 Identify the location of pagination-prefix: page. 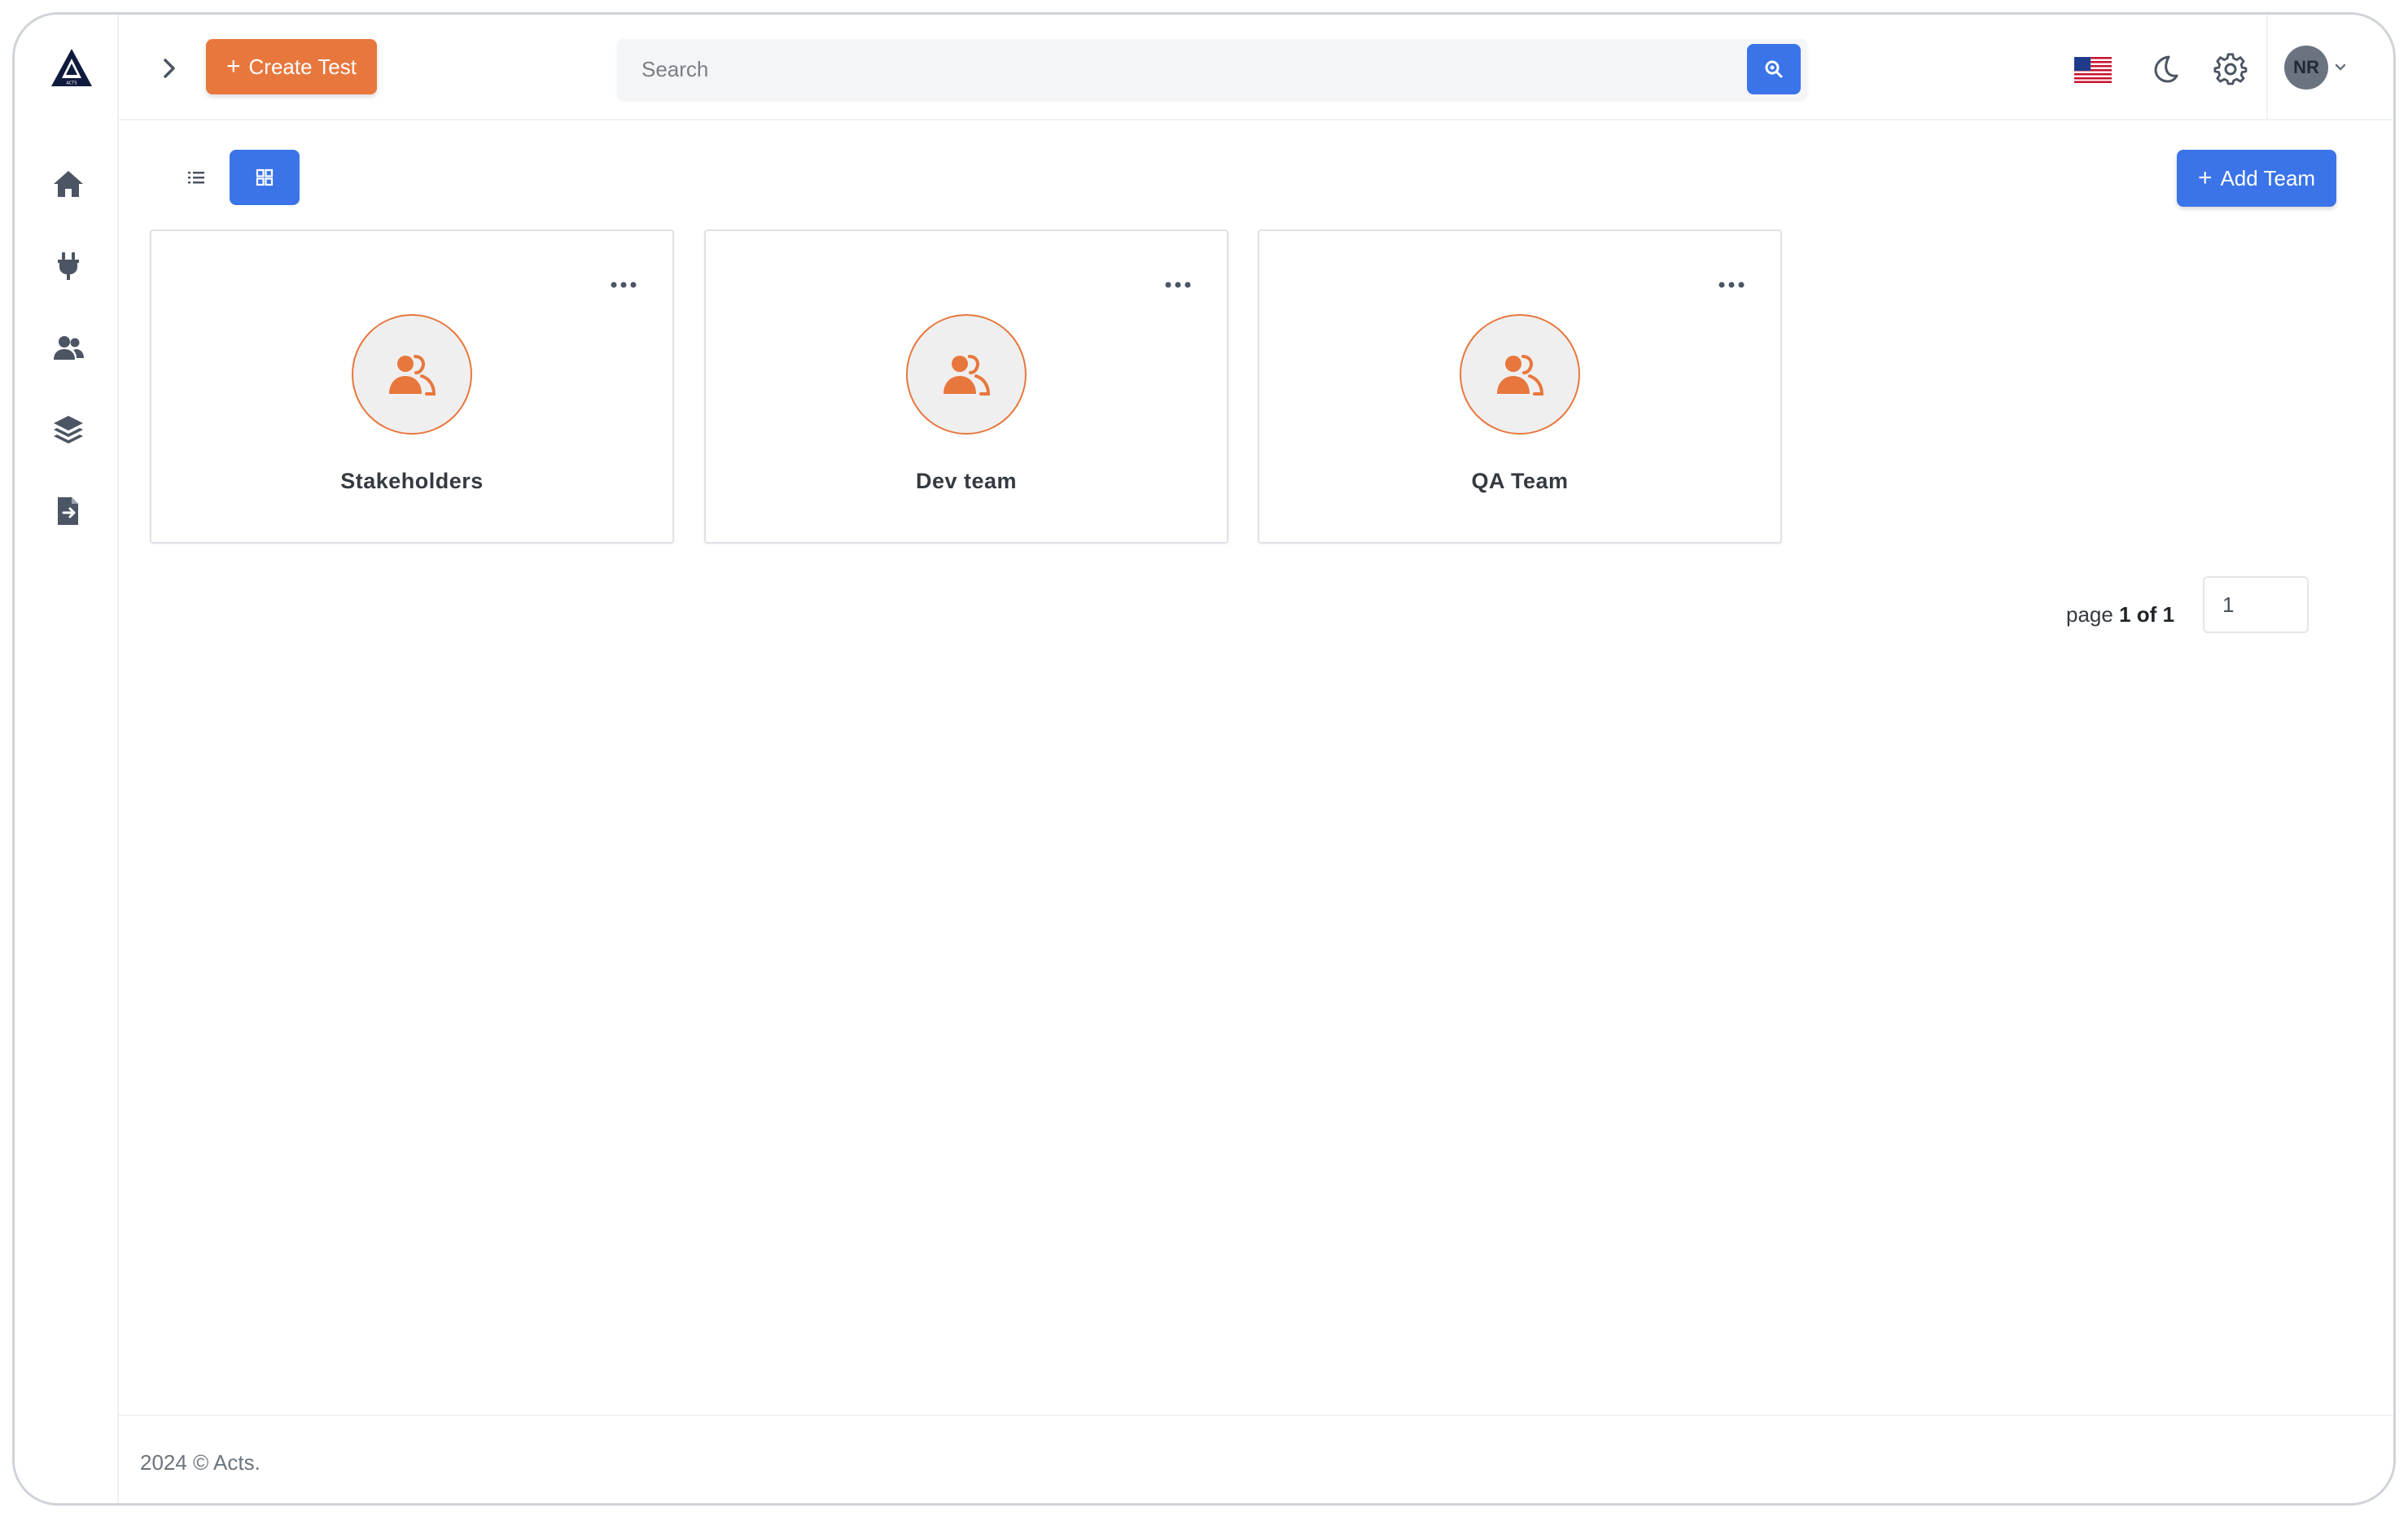
(2089, 614).